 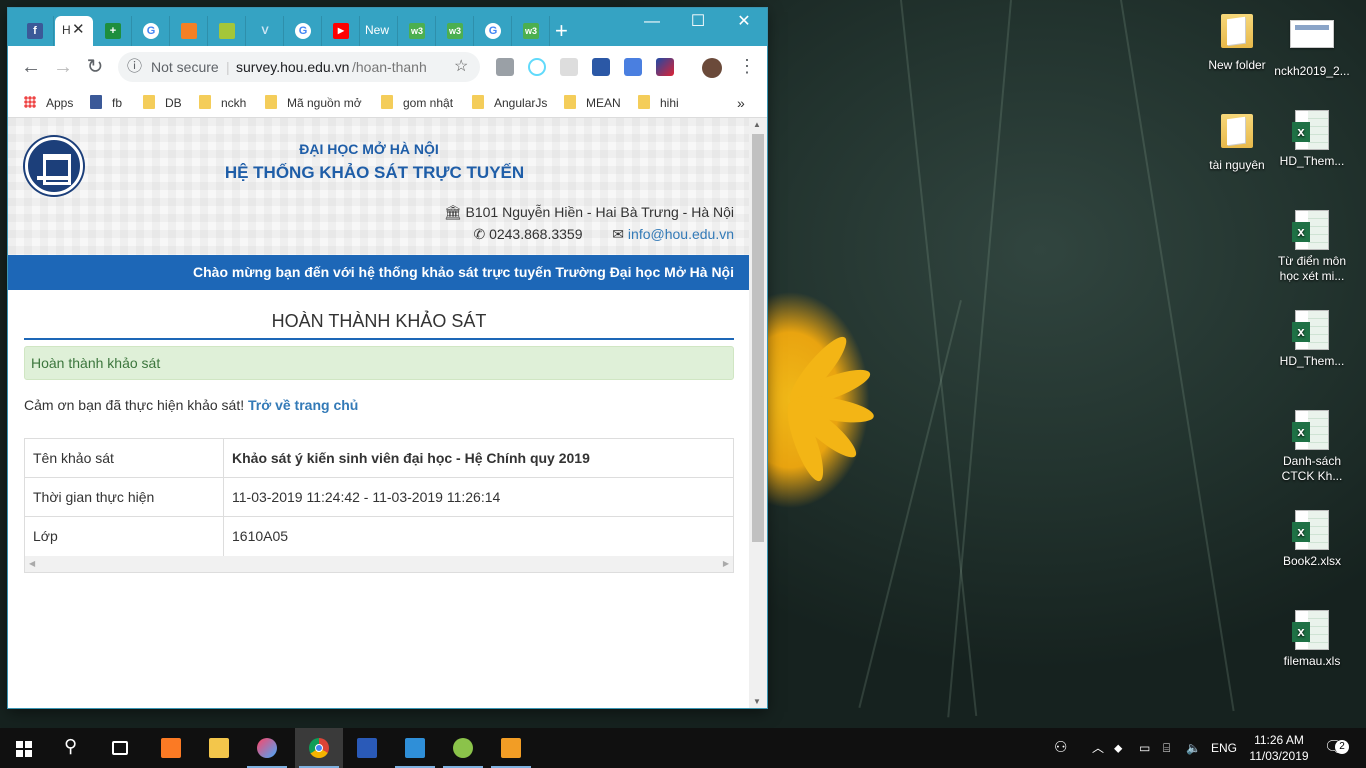 What do you see at coordinates (341, 31) in the screenshot?
I see `tab-8: ▶` at bounding box center [341, 31].